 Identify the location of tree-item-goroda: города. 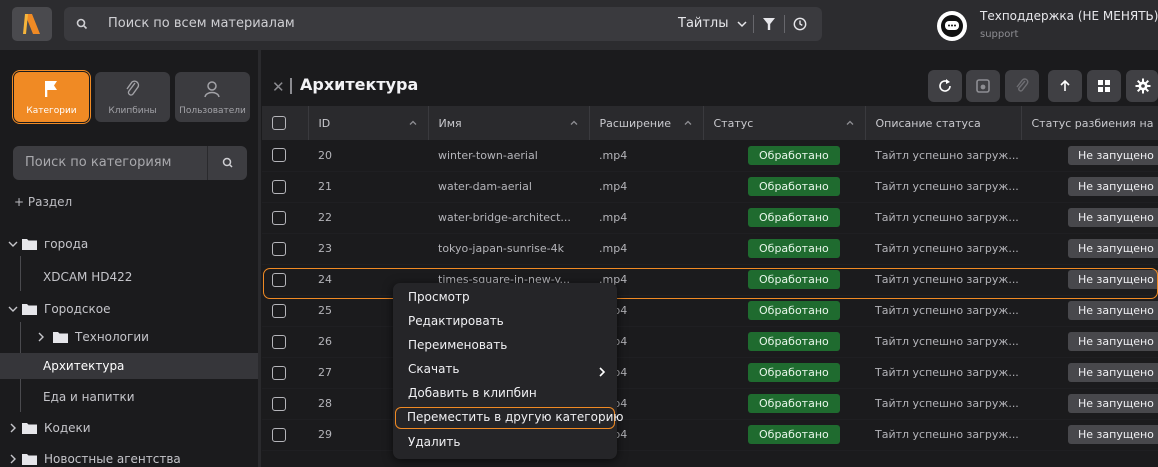
(129, 244).